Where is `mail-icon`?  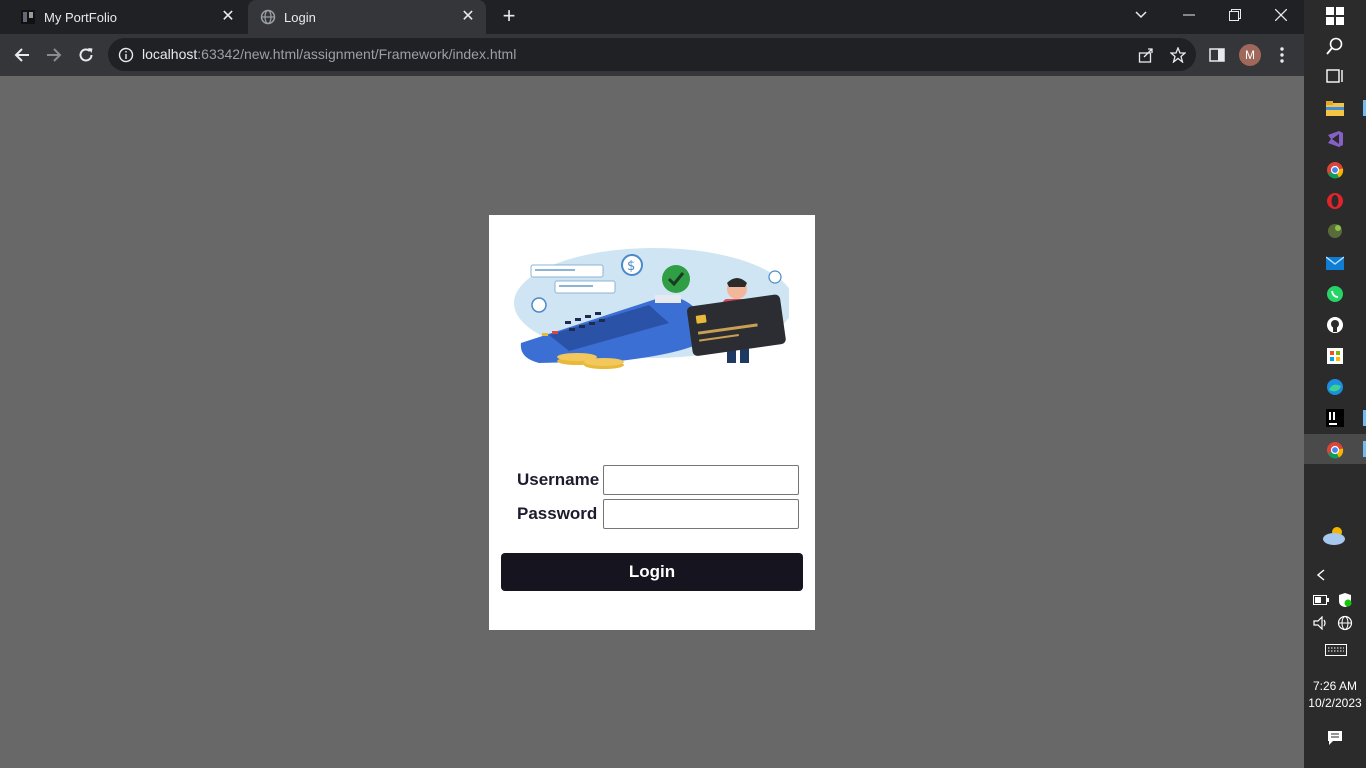
mail-icon is located at coordinates (1335, 263).